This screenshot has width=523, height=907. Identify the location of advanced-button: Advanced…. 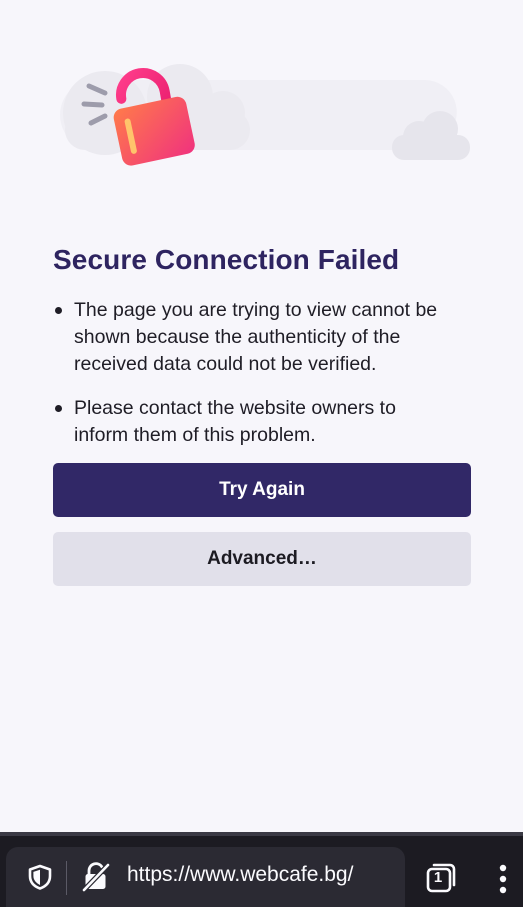
(262, 559).